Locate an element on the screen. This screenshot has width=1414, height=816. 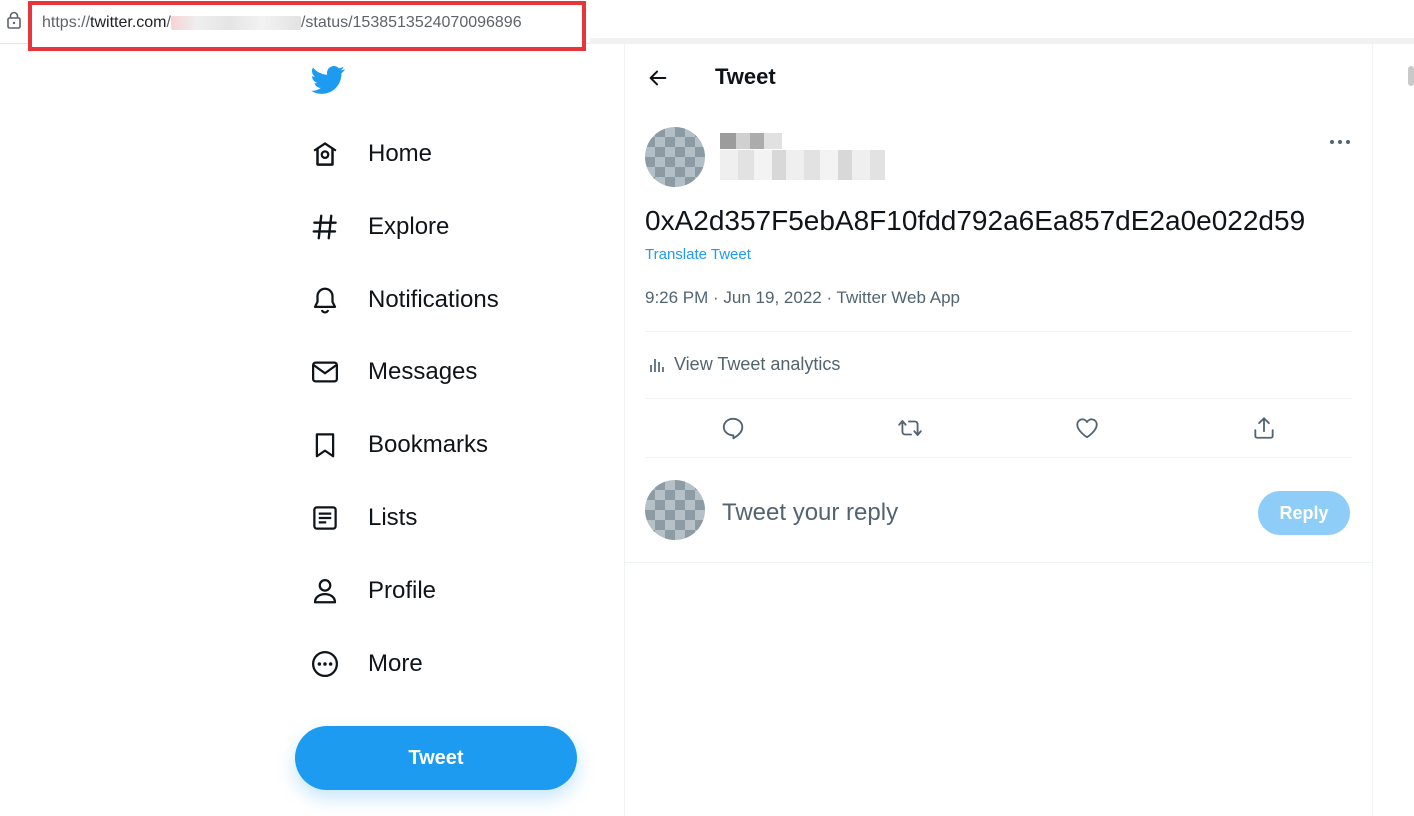
list-icon is located at coordinates (327, 518).